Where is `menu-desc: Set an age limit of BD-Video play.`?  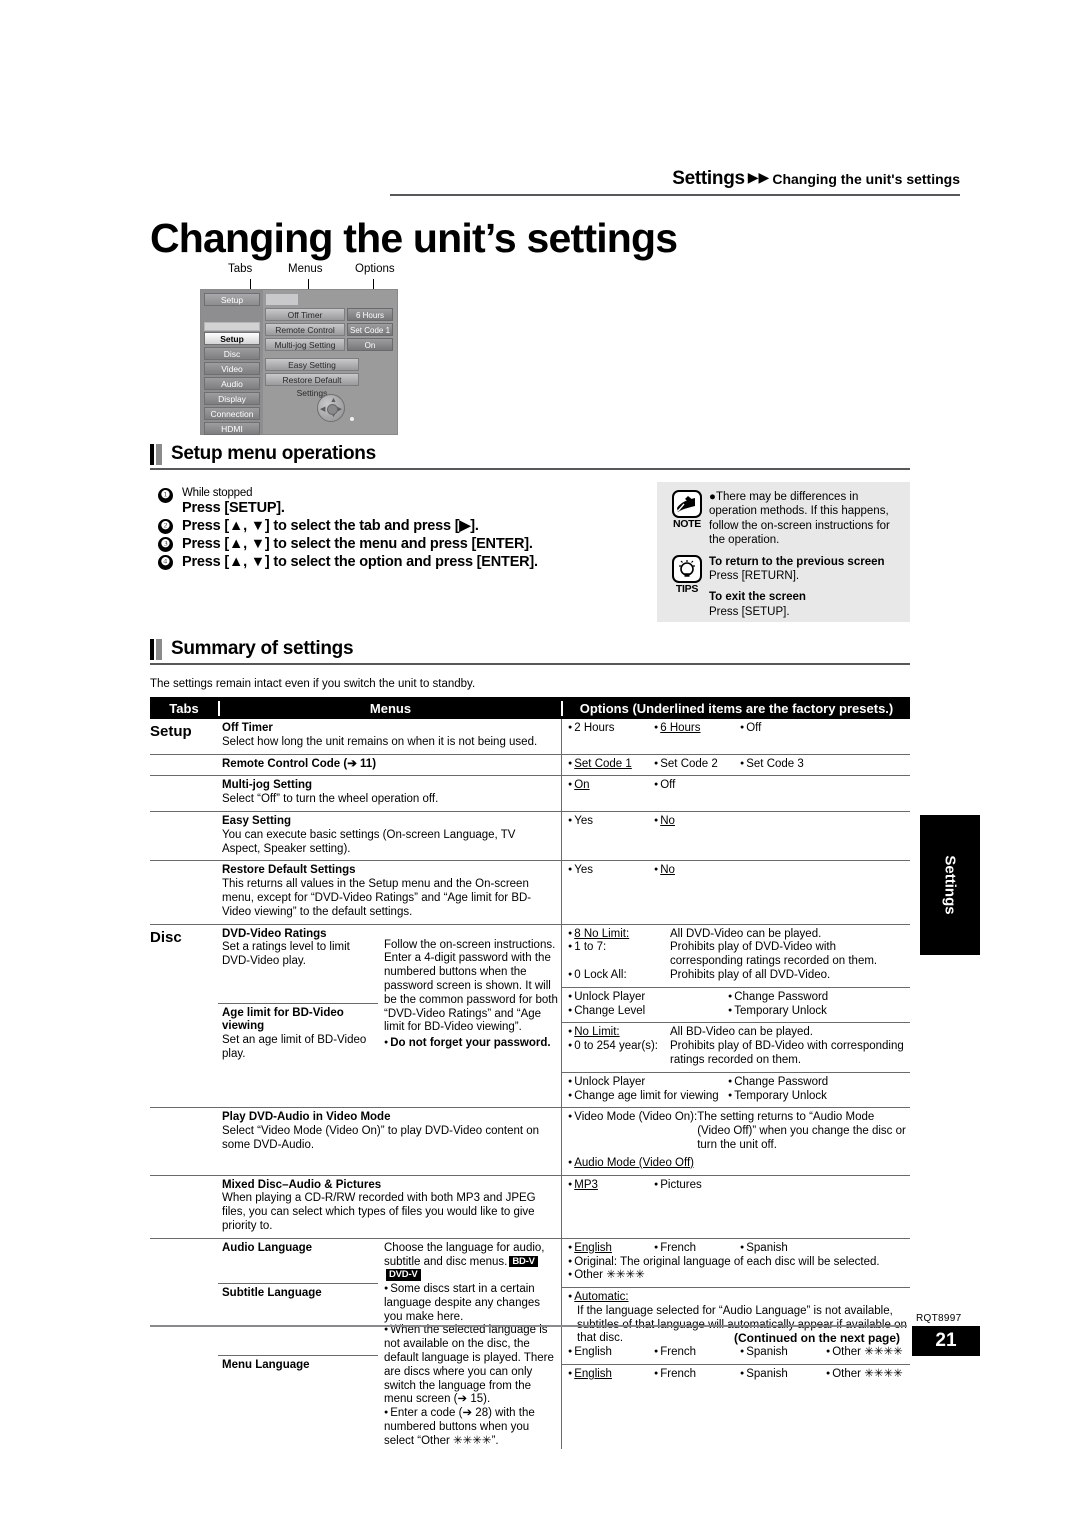
menu-desc: Set an age limit of BD-Video play. is located at coordinates (294, 1047).